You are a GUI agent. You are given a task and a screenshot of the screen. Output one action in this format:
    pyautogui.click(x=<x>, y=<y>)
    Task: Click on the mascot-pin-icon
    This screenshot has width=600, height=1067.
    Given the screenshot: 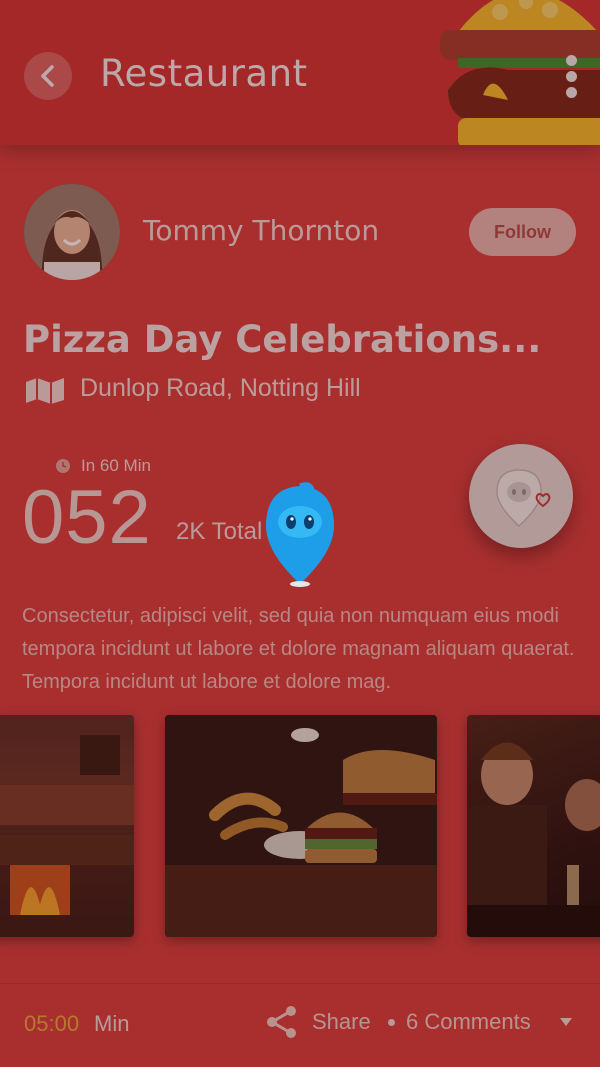 What is the action you would take?
    pyautogui.click(x=300, y=534)
    